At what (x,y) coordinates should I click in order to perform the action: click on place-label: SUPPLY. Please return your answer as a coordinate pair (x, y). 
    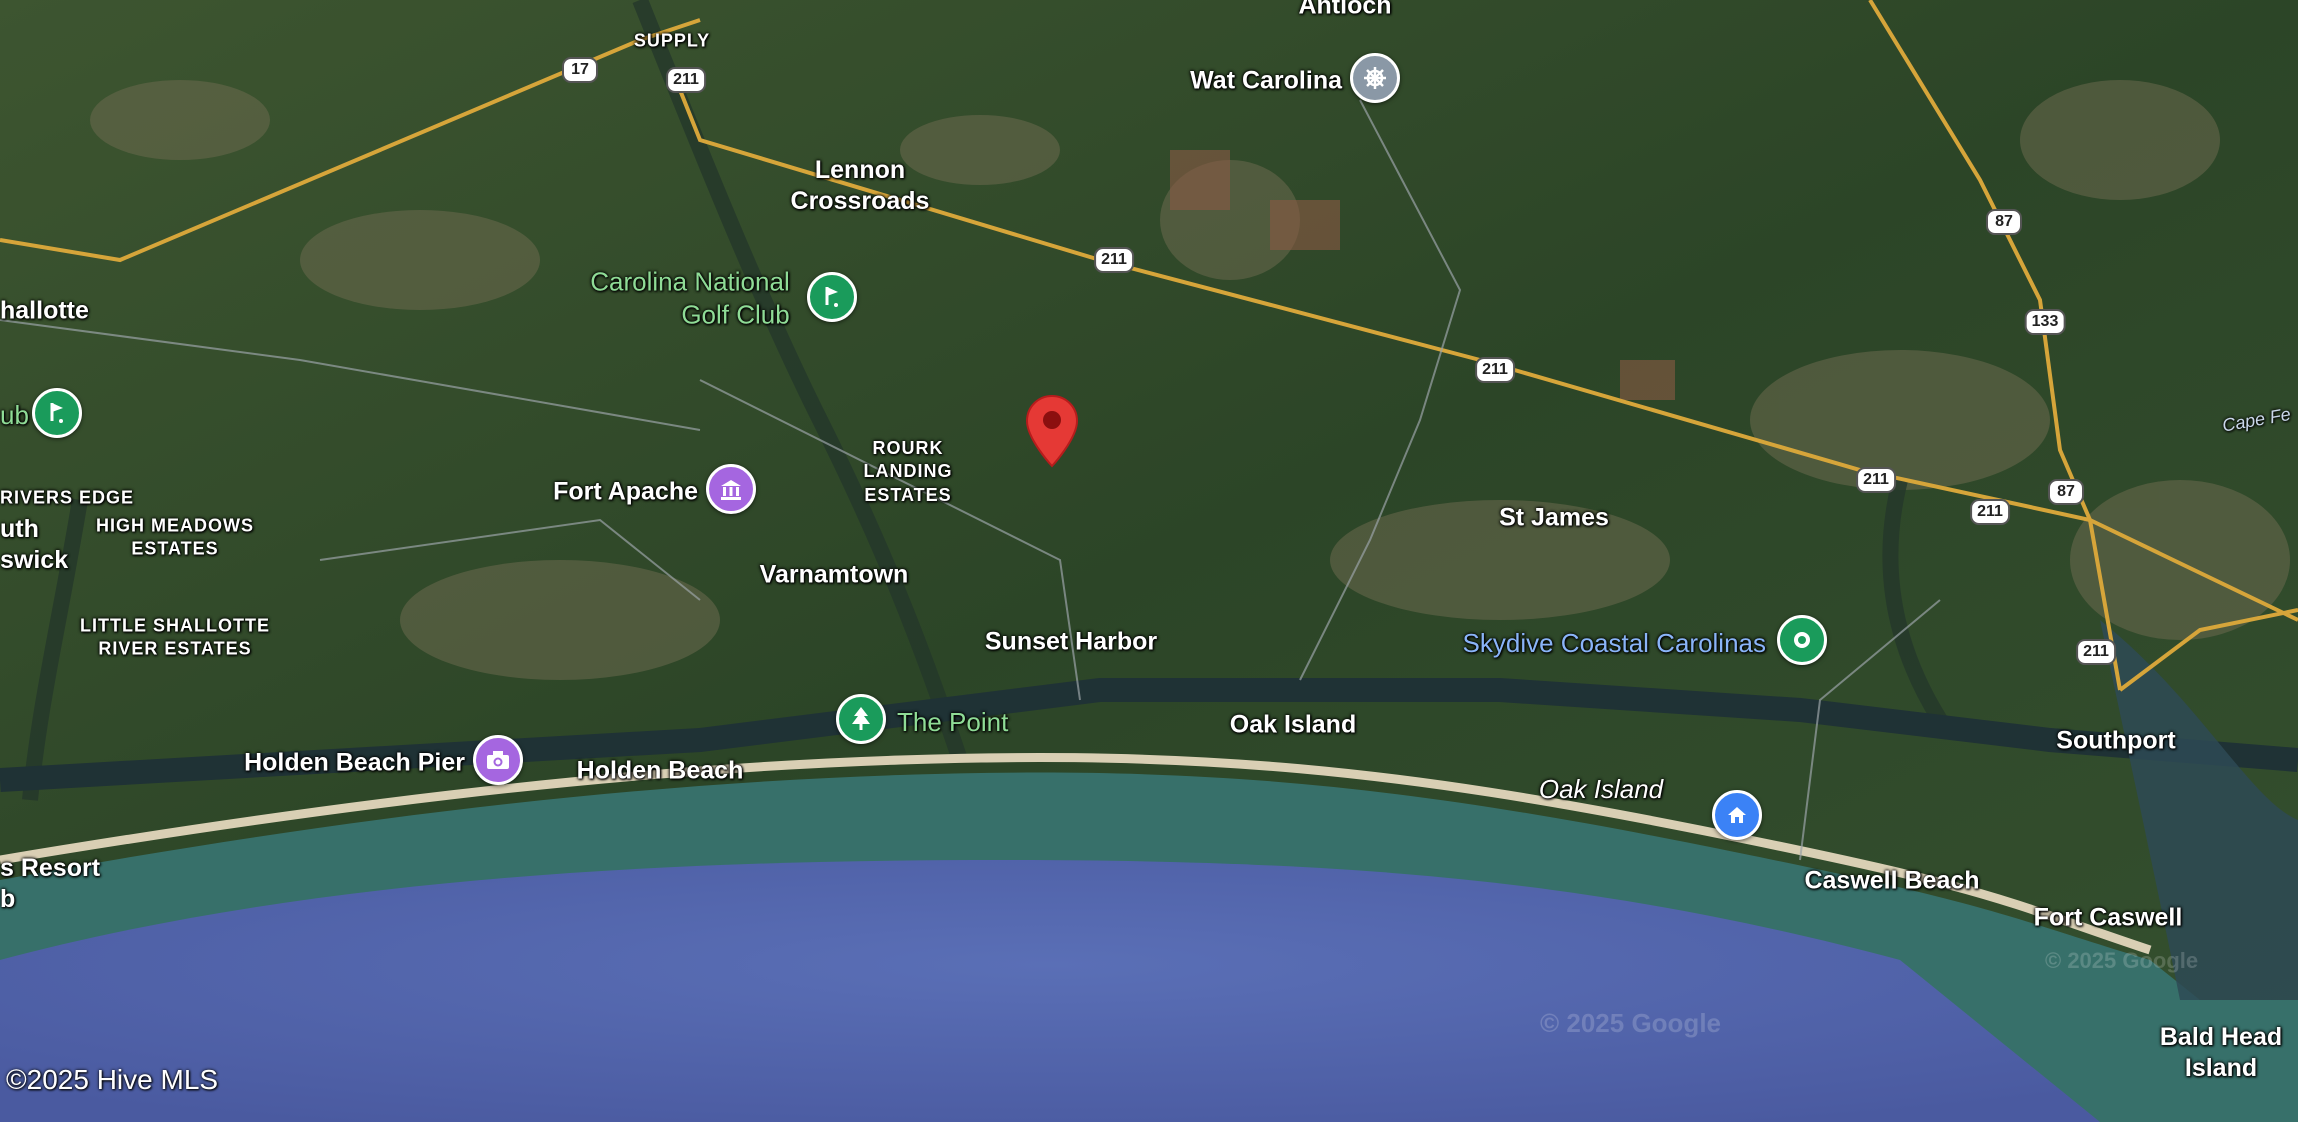
    Looking at the image, I should click on (672, 40).